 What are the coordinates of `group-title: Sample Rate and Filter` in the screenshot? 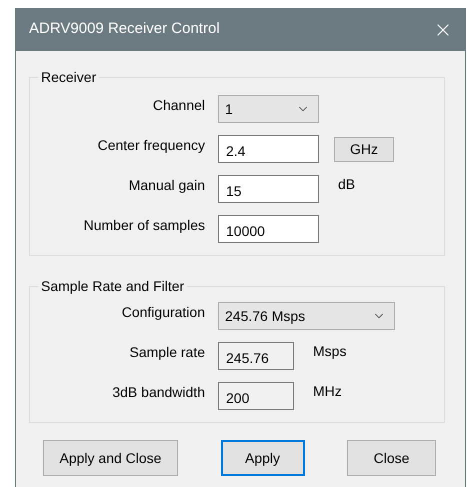 It's located at (113, 286).